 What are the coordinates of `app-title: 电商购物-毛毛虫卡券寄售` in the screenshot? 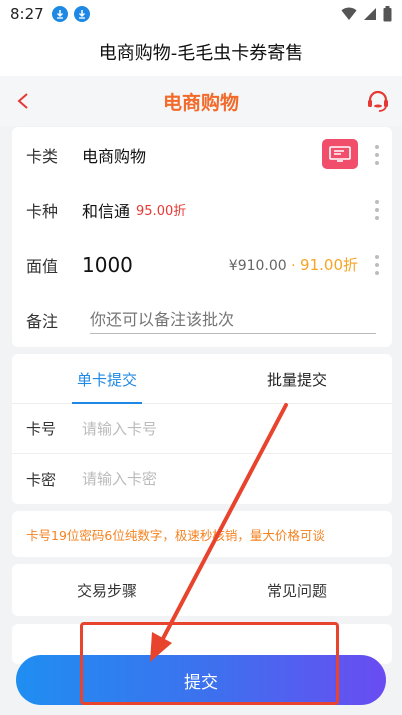 It's located at (201, 52).